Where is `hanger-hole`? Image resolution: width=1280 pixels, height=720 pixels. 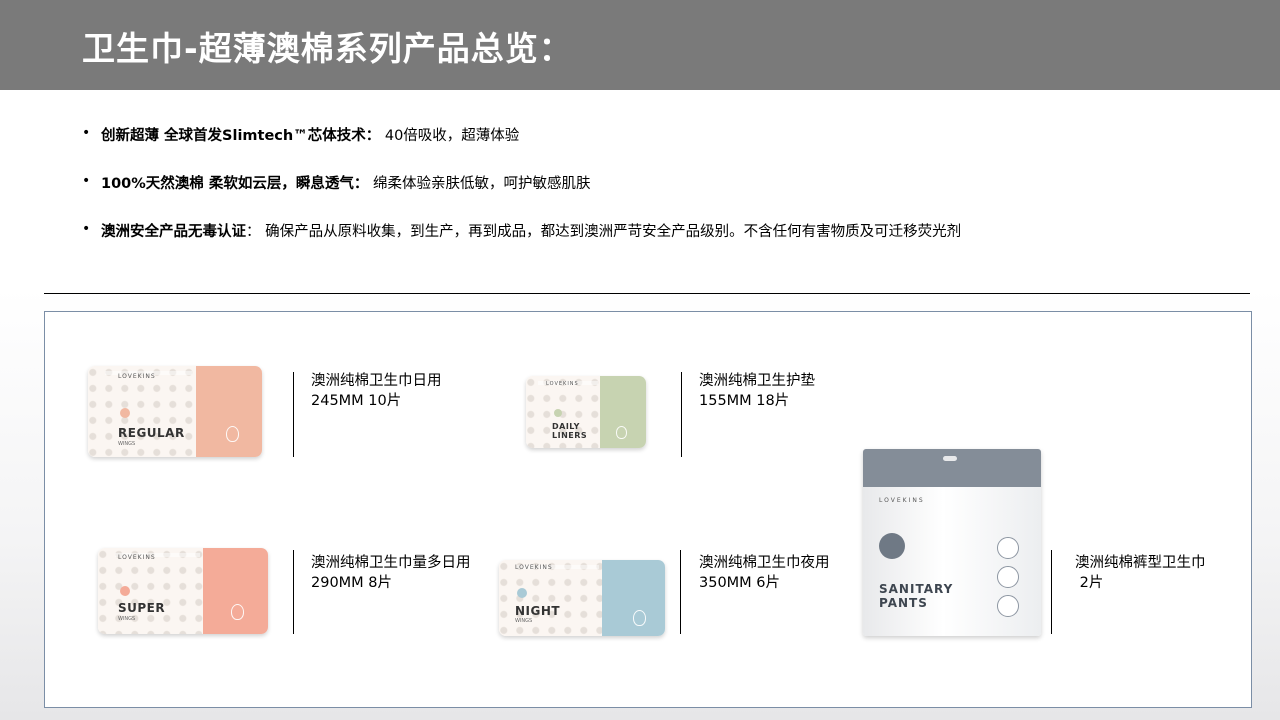 hanger-hole is located at coordinates (950, 458).